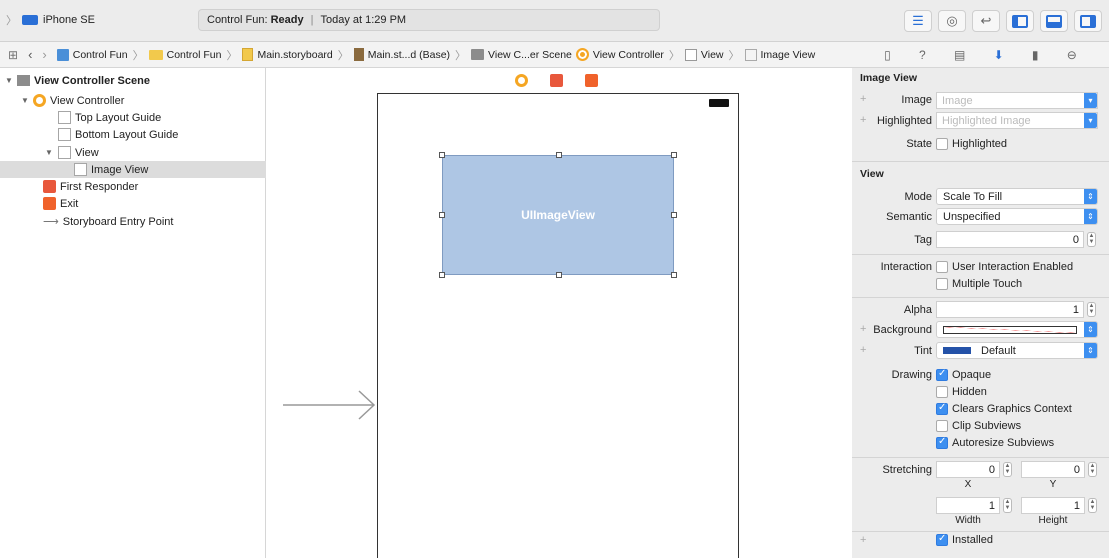  What do you see at coordinates (952, 21) in the screenshot?
I see `assistant-editor-button: ◎` at bounding box center [952, 21].